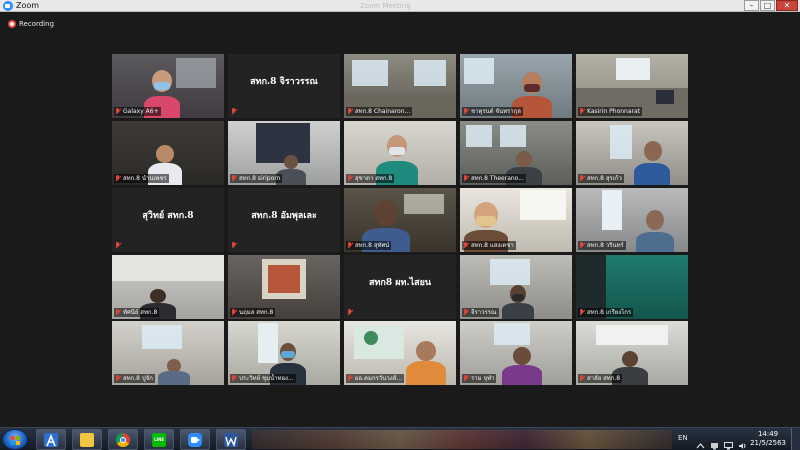 The height and width of the screenshot is (450, 800). I want to click on participant-name: นฤมล สทก.8, so click(256, 312).